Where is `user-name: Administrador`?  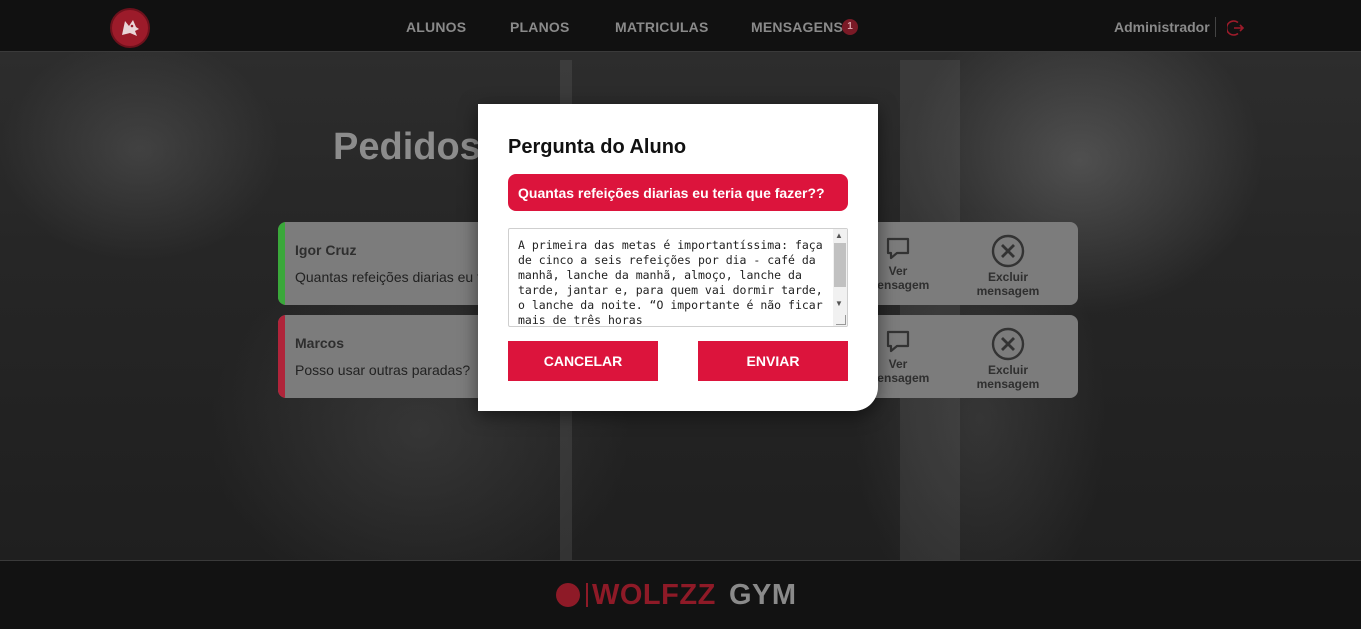
user-name: Administrador is located at coordinates (1162, 27).